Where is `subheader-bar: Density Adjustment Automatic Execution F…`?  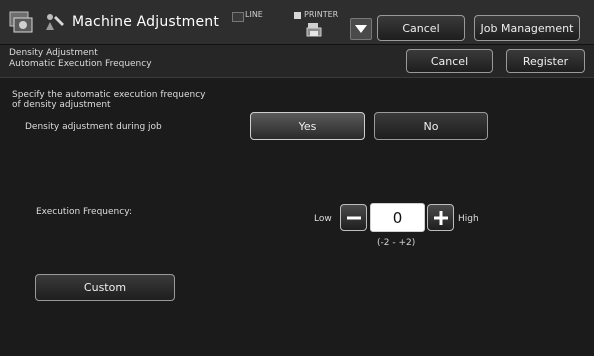
subheader-bar: Density Adjustment Automatic Execution F… is located at coordinates (297, 61).